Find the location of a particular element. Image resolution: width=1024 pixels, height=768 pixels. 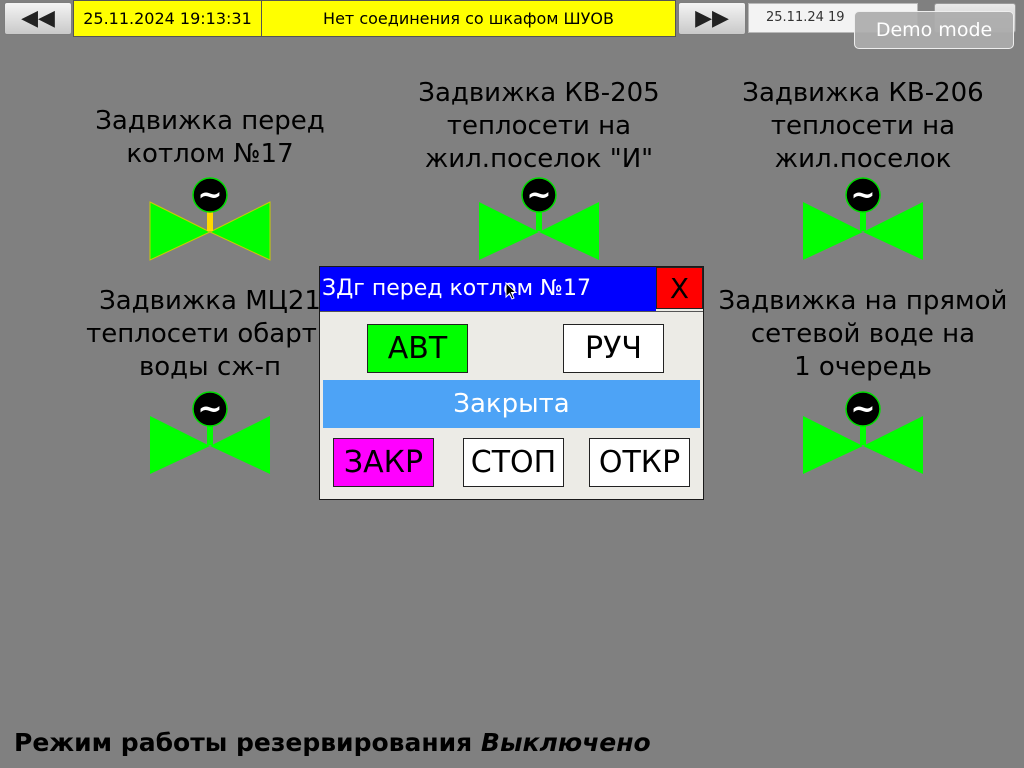

valve-icon-5: ~ is located at coordinates (863, 433).